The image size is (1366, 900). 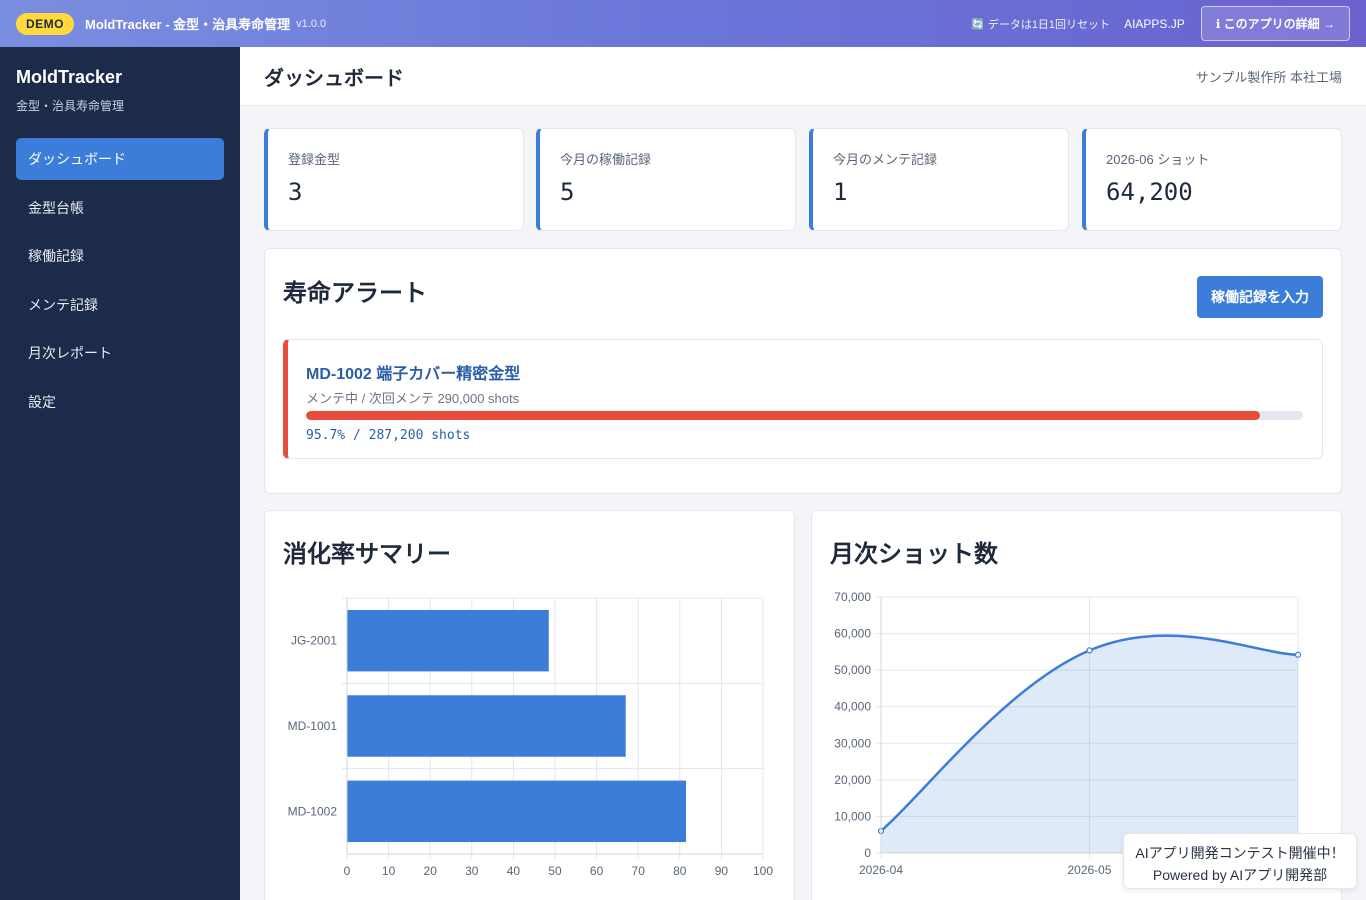 I want to click on app-version: v1.0.0, so click(x=311, y=23).